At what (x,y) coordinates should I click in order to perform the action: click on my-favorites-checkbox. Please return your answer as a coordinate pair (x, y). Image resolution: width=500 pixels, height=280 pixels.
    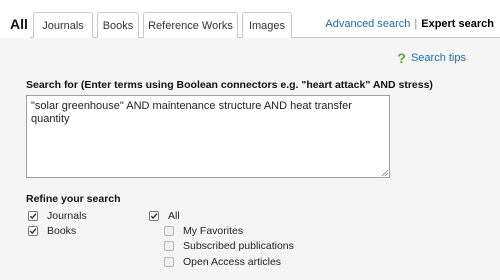
    Looking at the image, I should click on (169, 231).